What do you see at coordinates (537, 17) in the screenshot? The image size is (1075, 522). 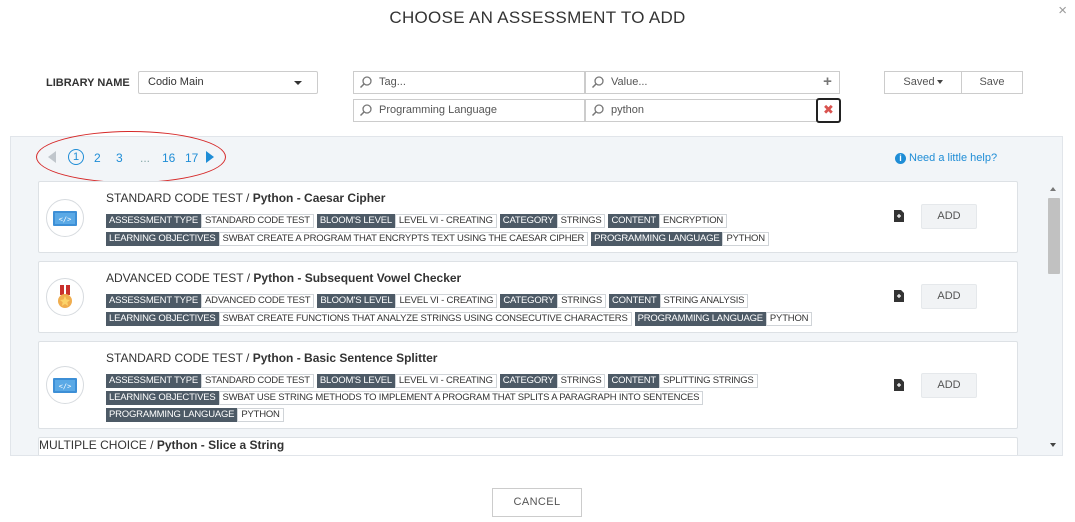 I see `dialog-title: CHOOSE AN ASSESSMENT TO ADD` at bounding box center [537, 17].